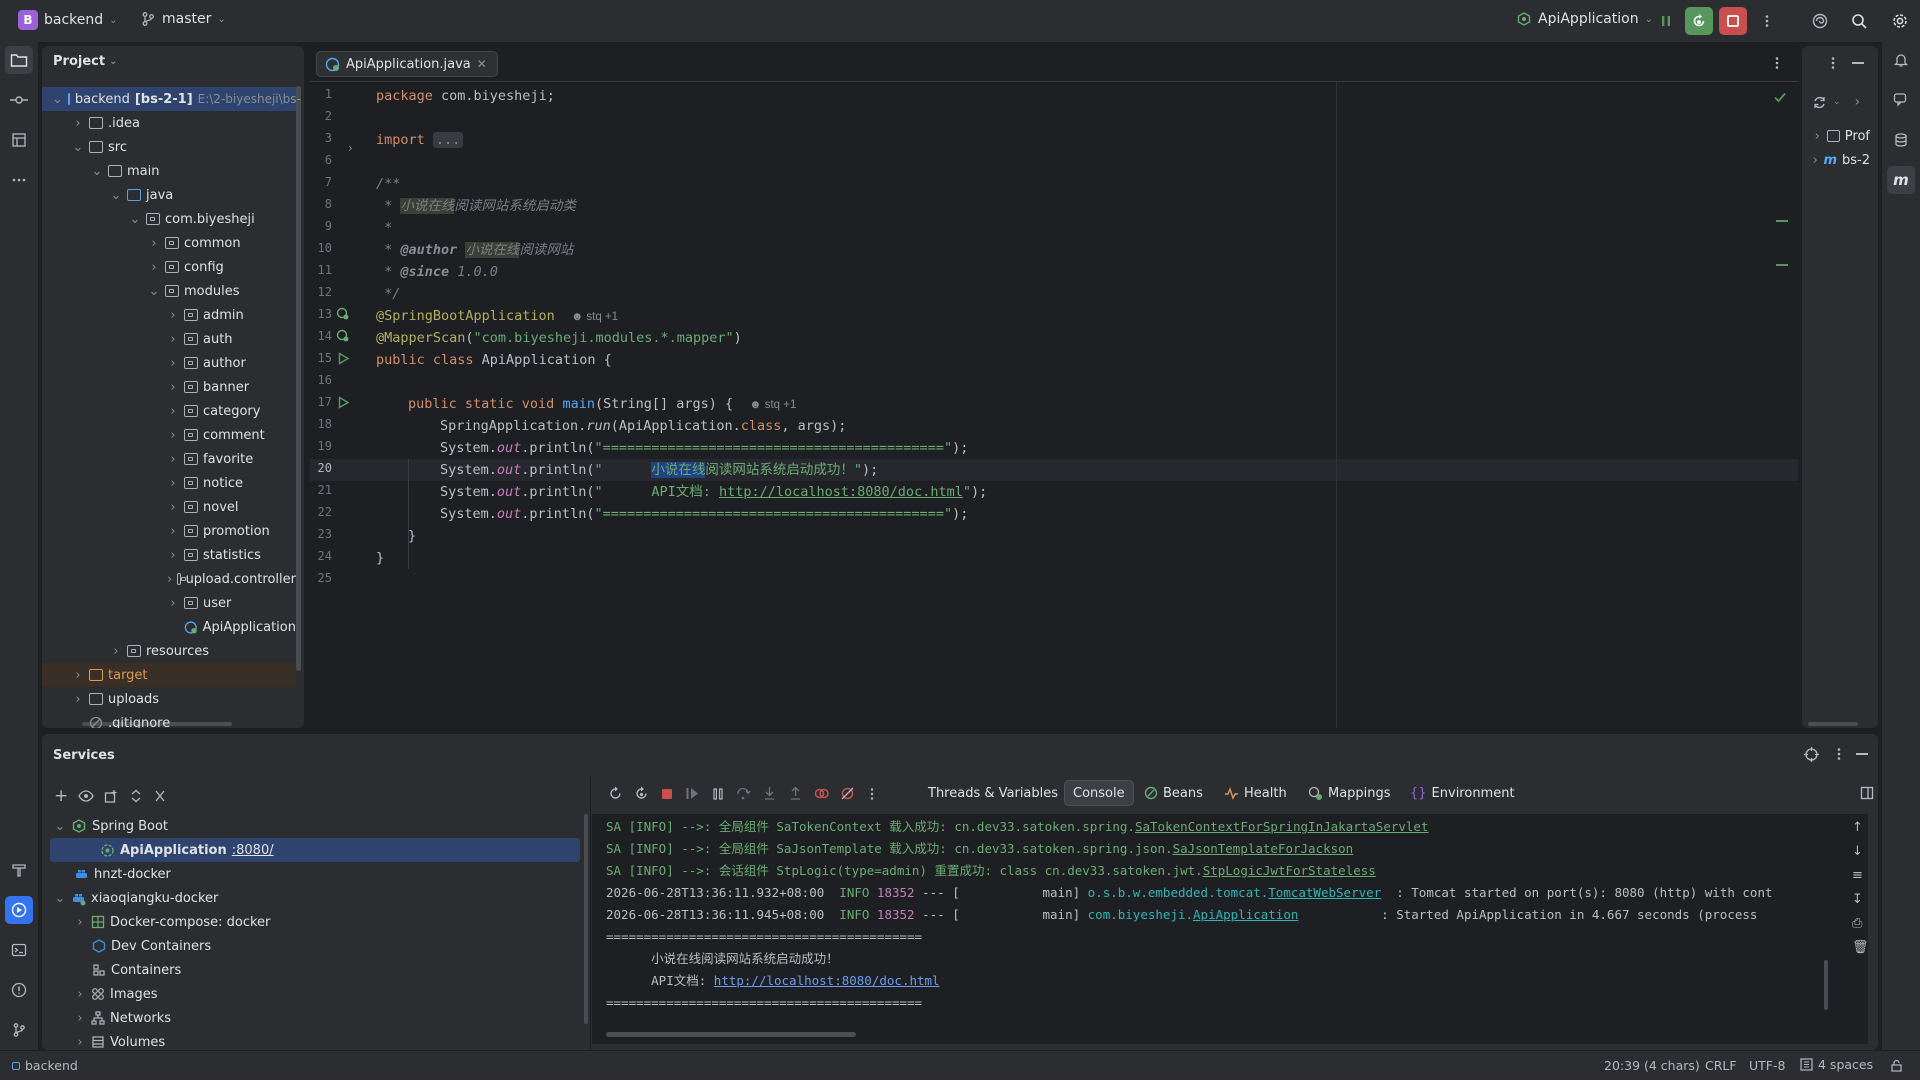  I want to click on code-line-23: }, so click(412, 536).